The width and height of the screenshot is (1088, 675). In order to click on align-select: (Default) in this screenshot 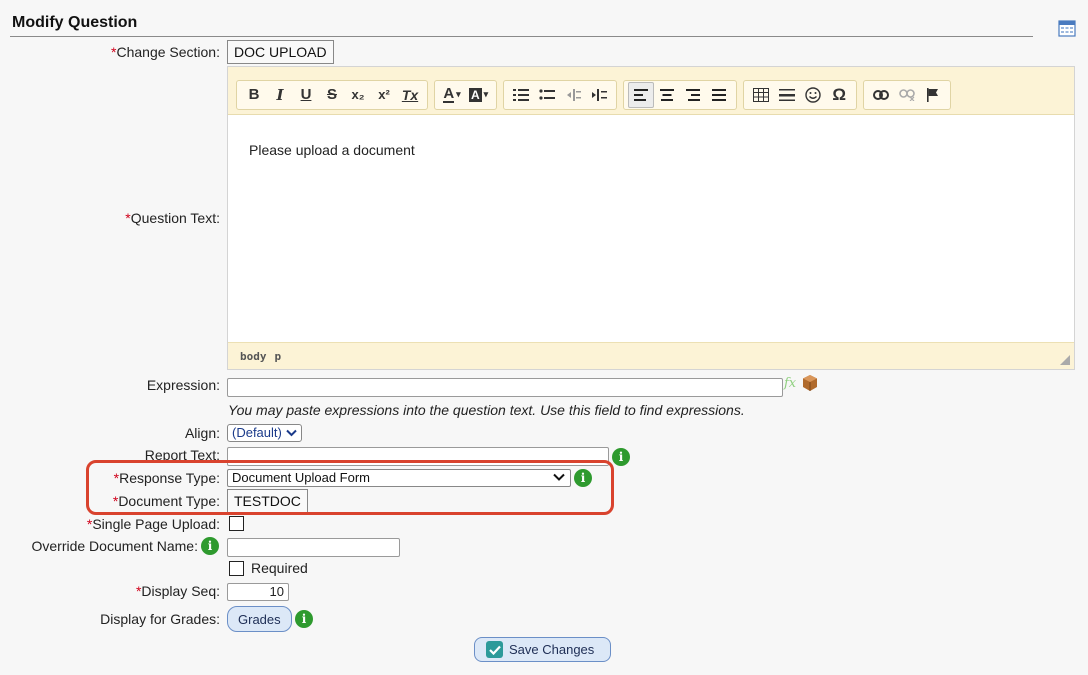, I will do `click(264, 433)`.